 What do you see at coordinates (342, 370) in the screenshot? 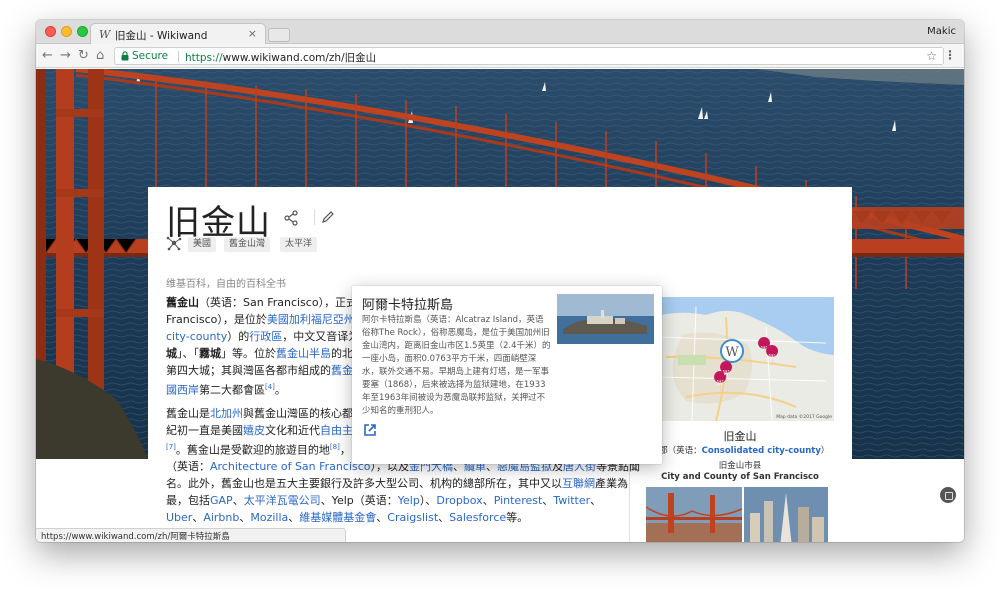
I see `wiki-link: 舊金` at bounding box center [342, 370].